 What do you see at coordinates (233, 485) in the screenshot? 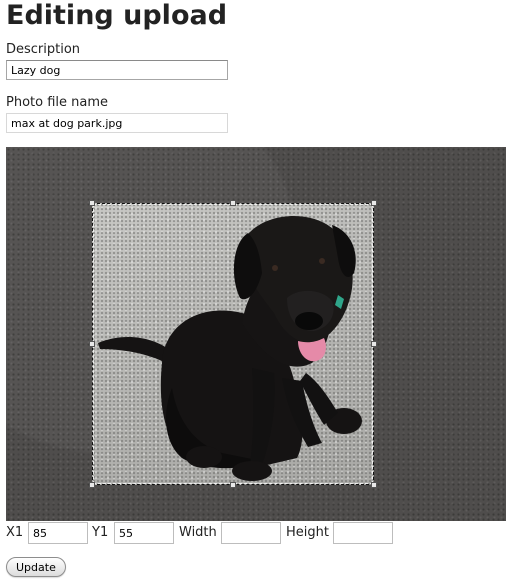
I see `crop-handle-bottom` at bounding box center [233, 485].